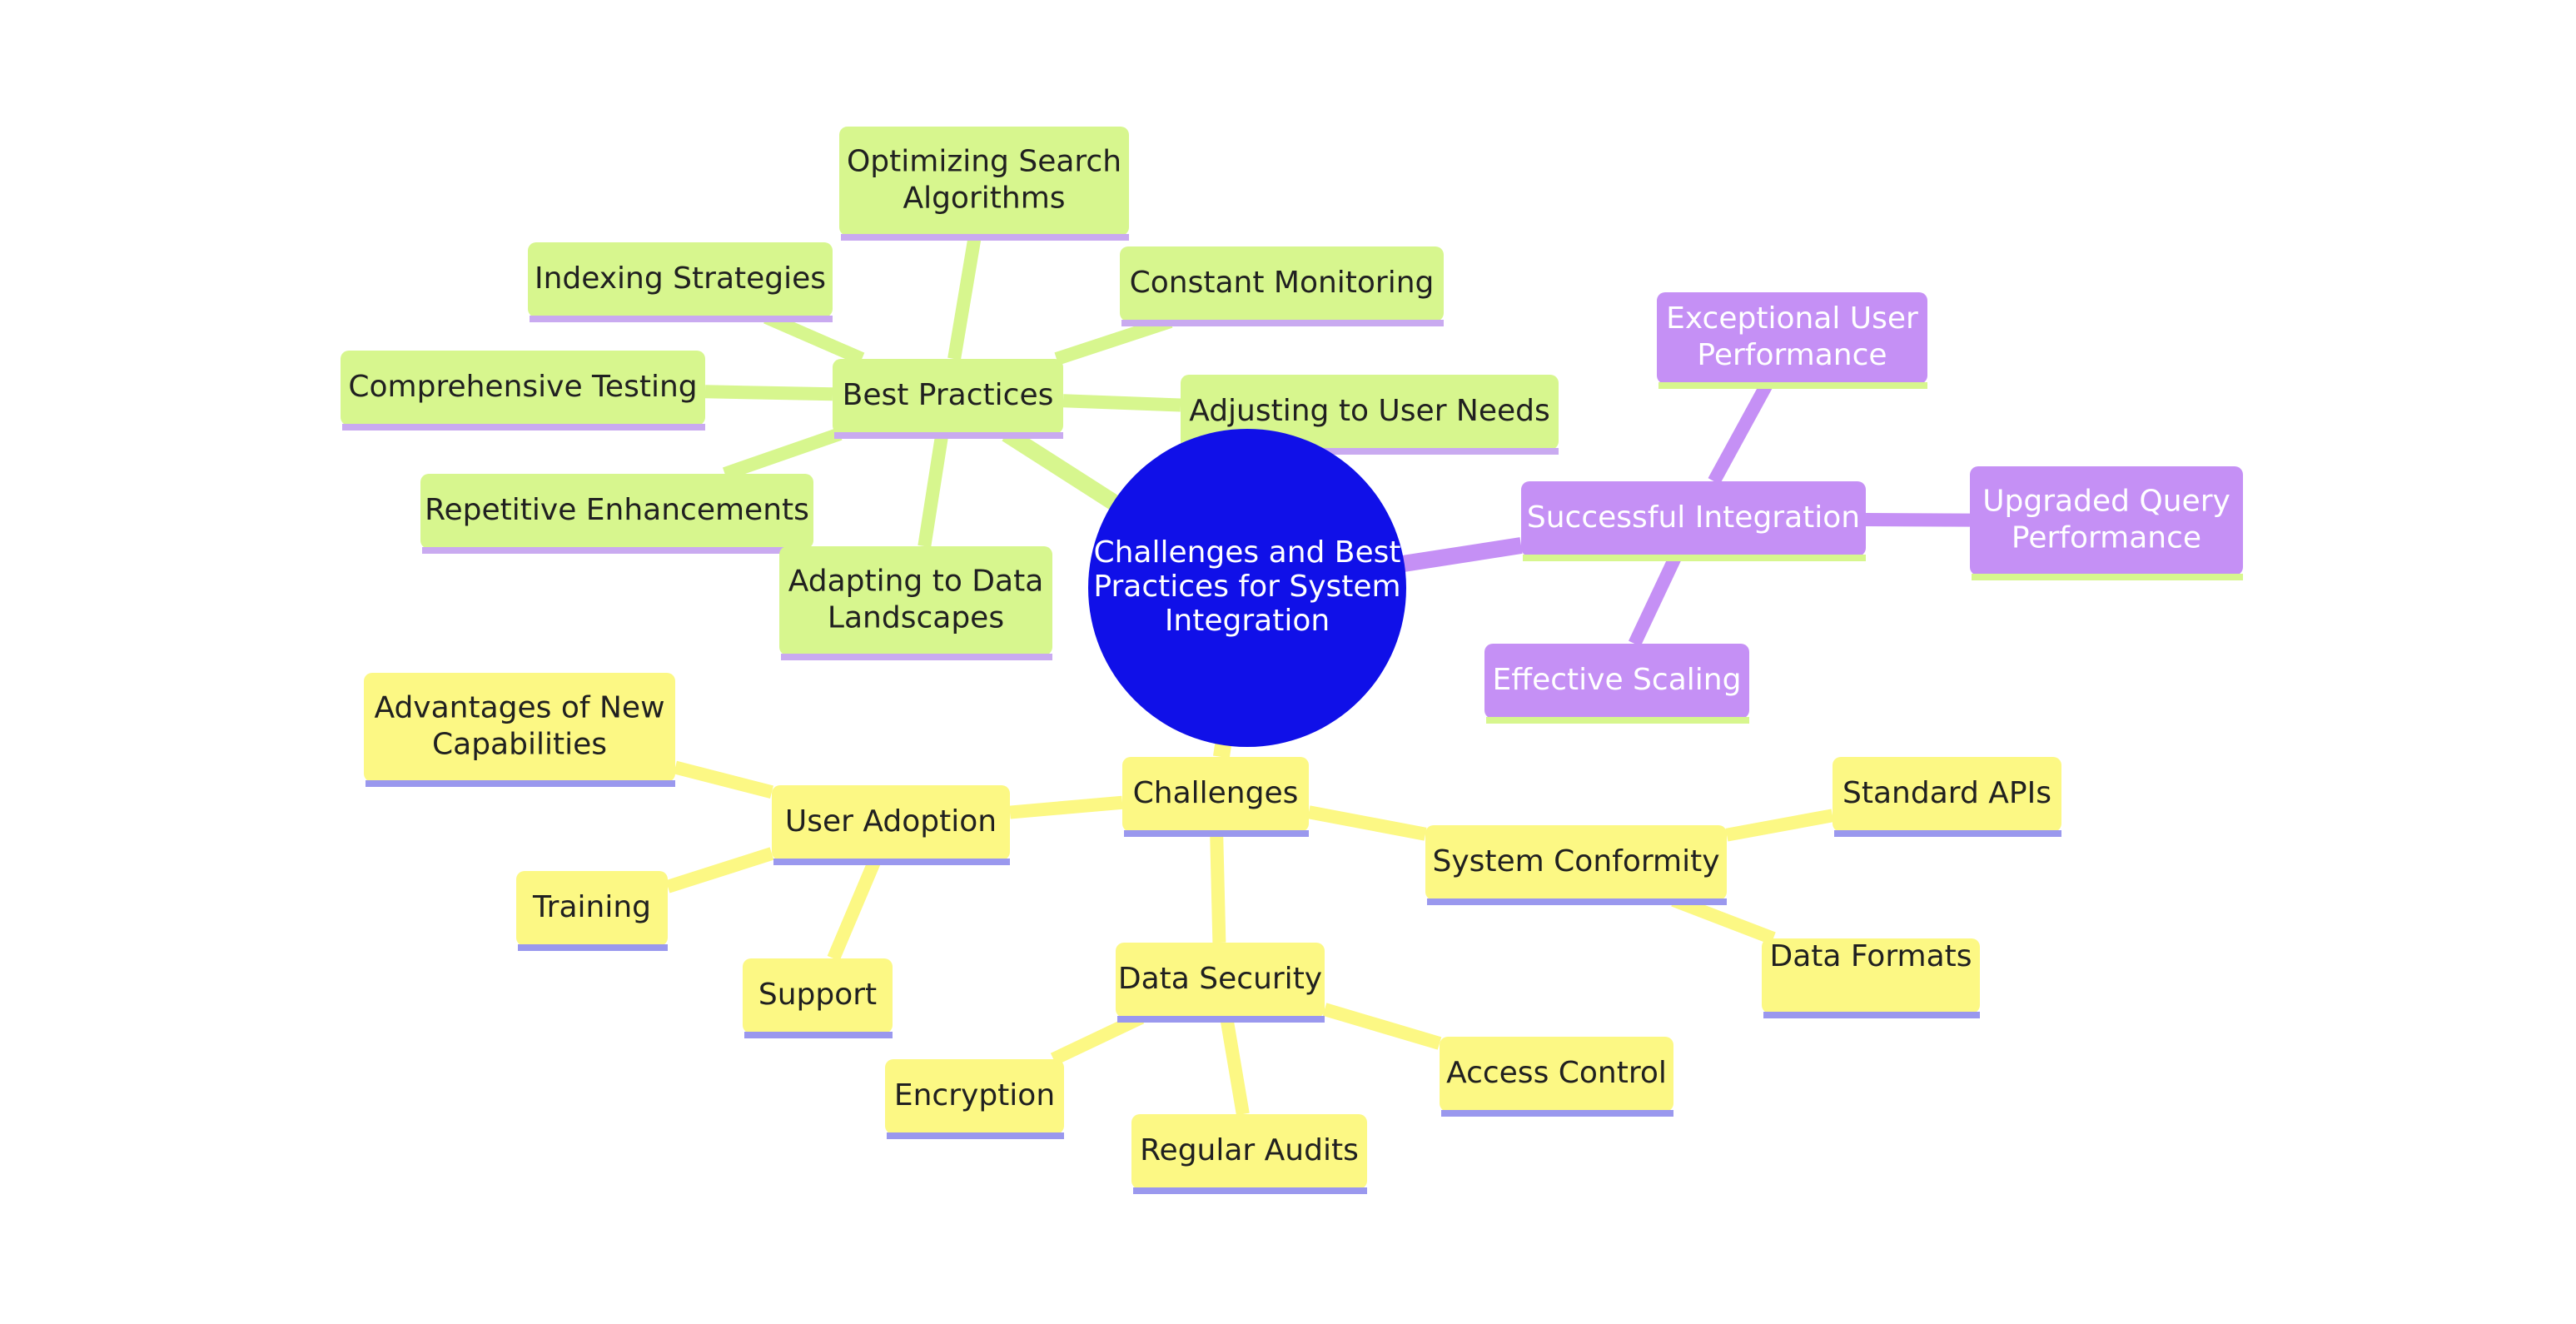 The width and height of the screenshot is (2576, 1324). Describe the element at coordinates (1216, 793) in the screenshot. I see `mind-map-node-label: Challenges` at that location.